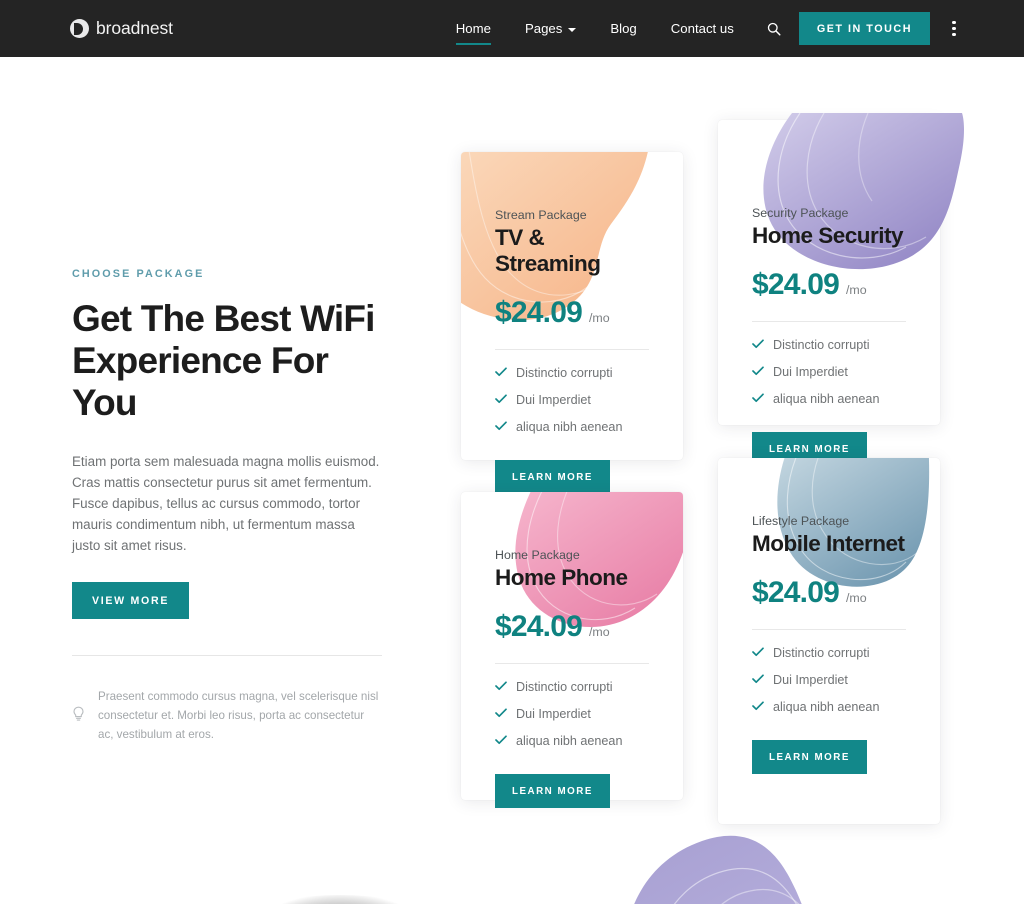  I want to click on nav-item-blog-label: Blog, so click(623, 28).